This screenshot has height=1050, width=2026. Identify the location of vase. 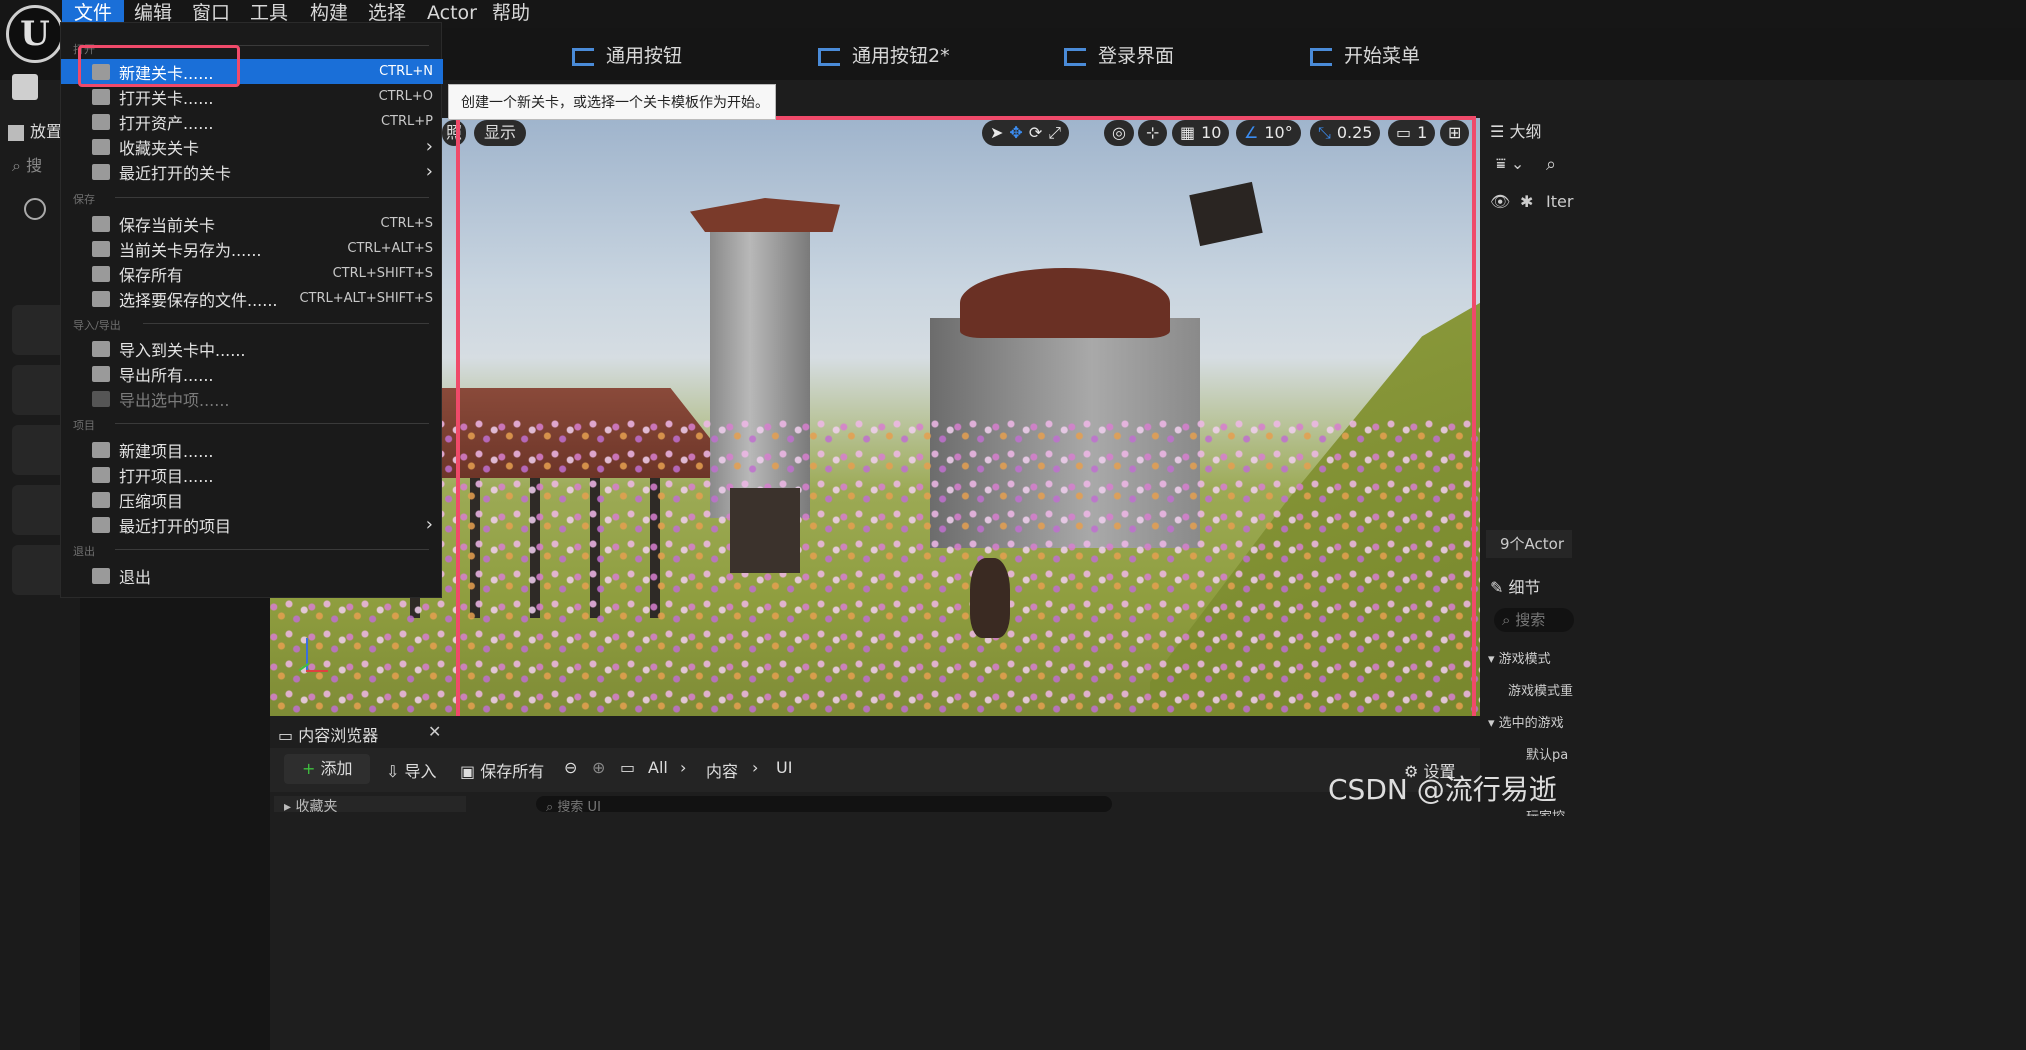
(990, 598).